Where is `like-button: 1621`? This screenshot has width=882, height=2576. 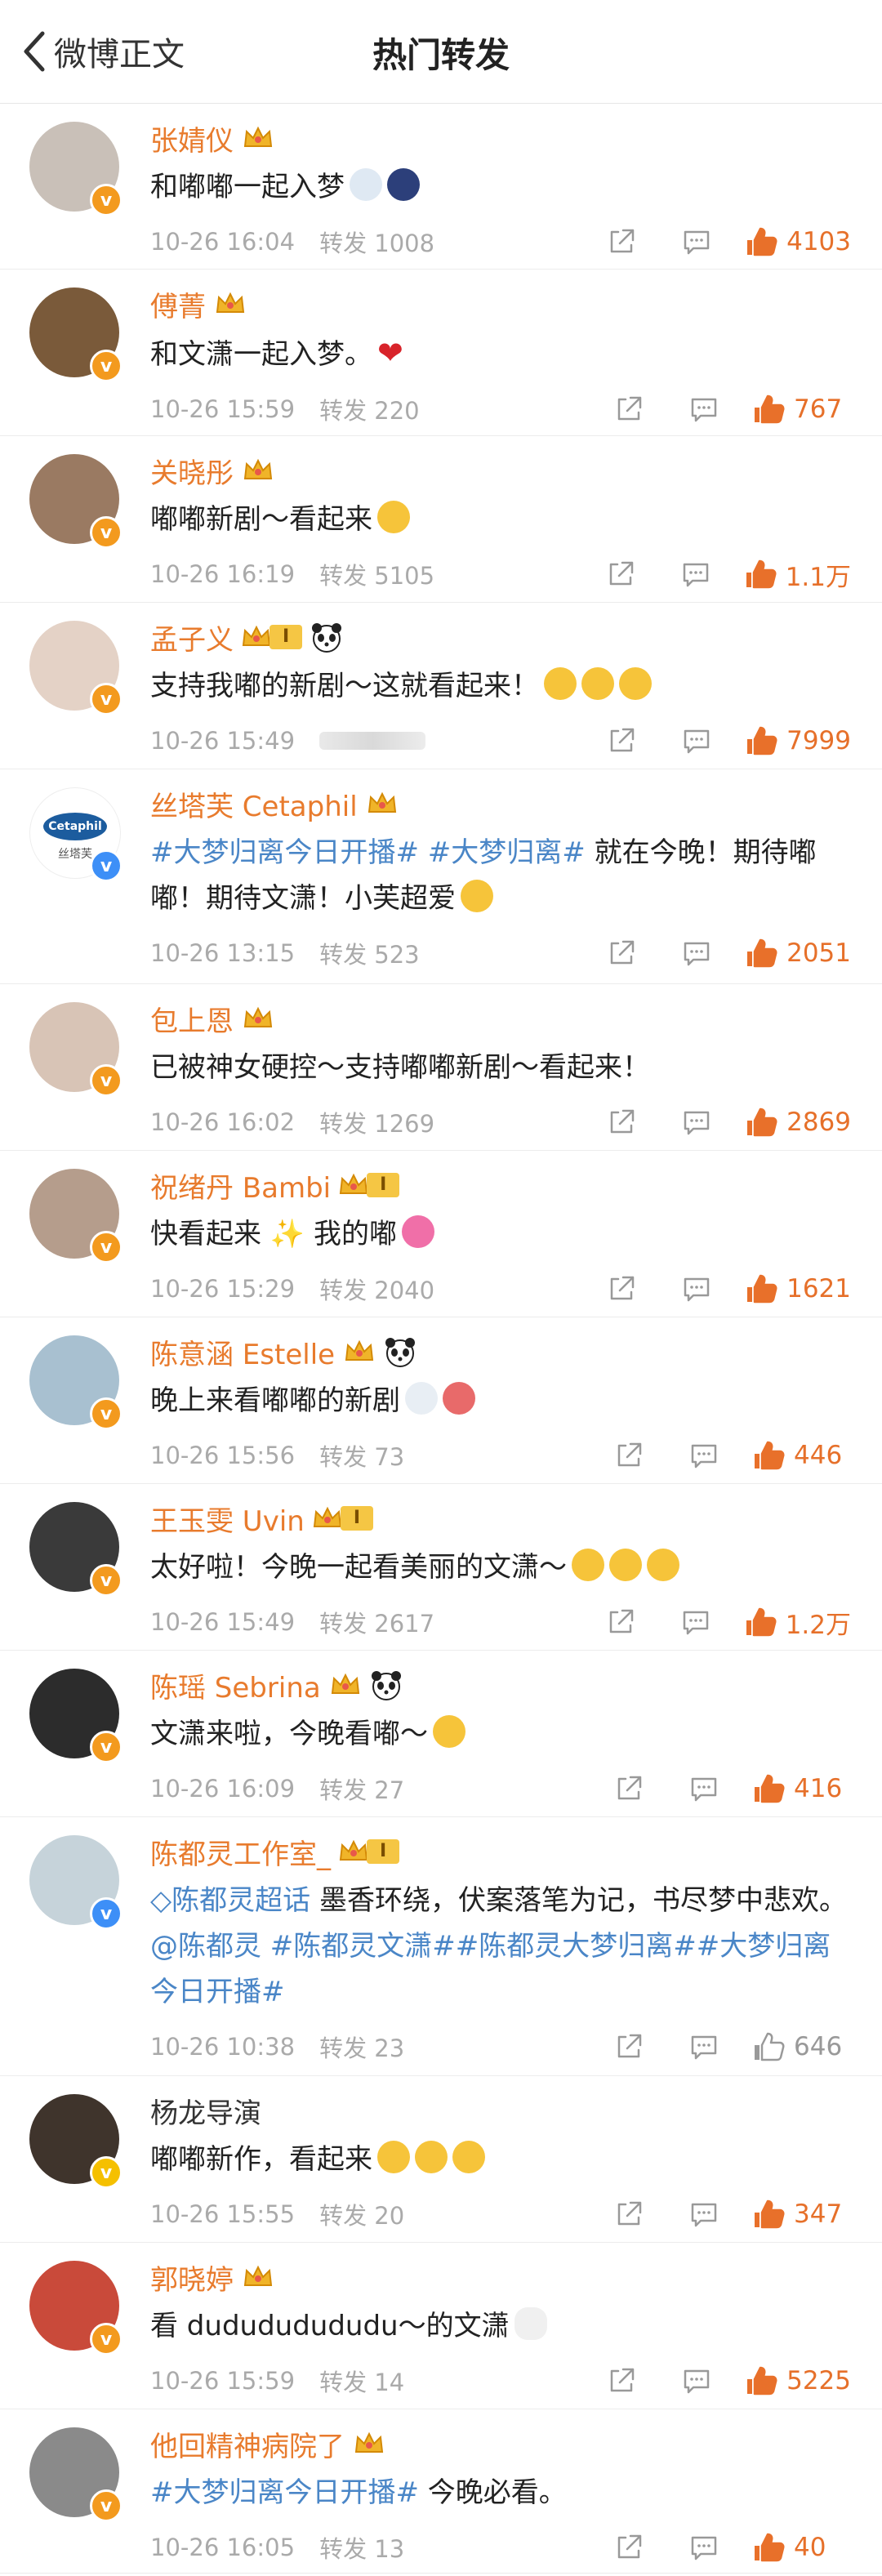
like-button: 1621 is located at coordinates (797, 1288).